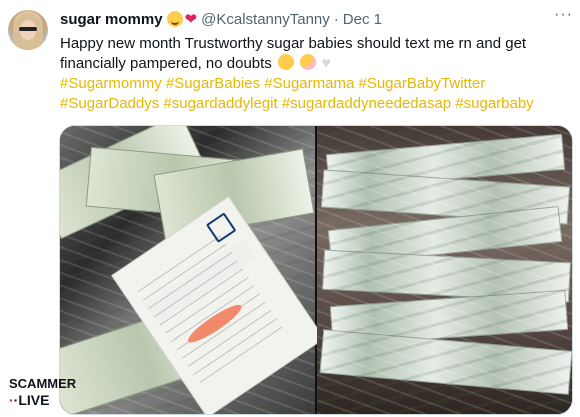 This screenshot has width=580, height=417. I want to click on sunglasses-icon, so click(28, 29).